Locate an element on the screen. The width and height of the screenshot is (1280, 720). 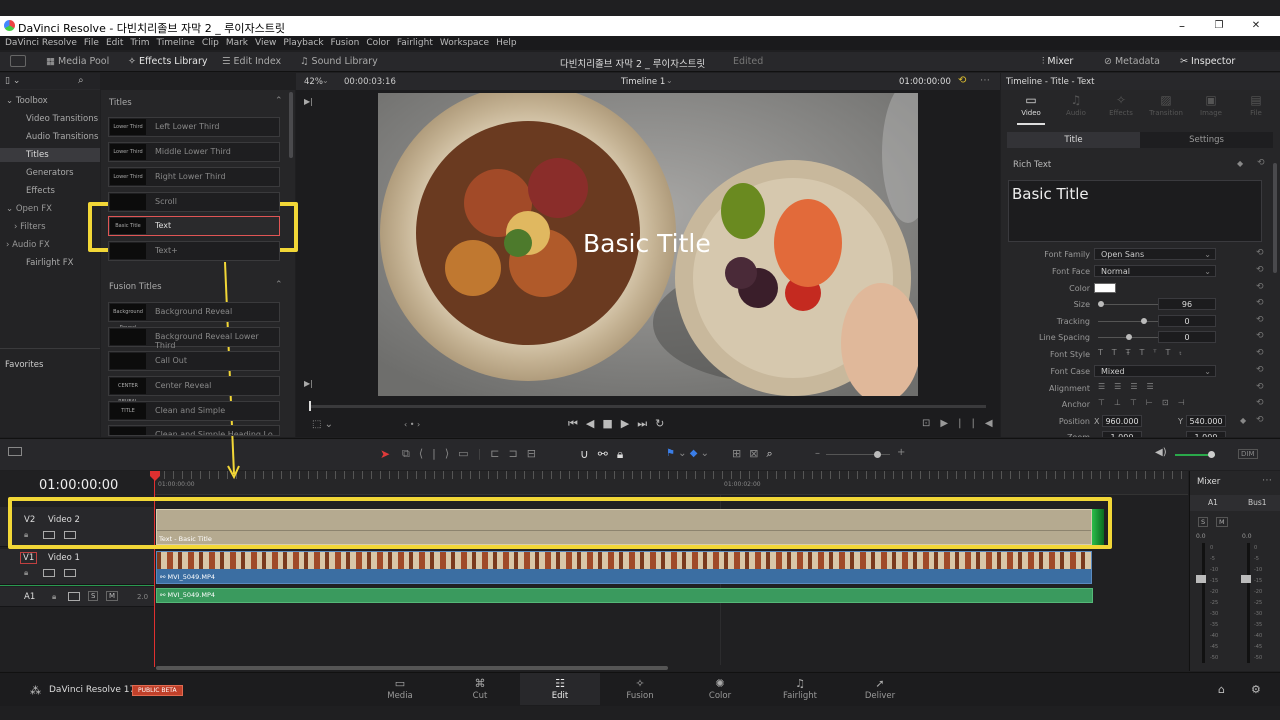
timeline-ruler: 01:00:00:00 01:00:02:00 is located at coordinates (671, 483).